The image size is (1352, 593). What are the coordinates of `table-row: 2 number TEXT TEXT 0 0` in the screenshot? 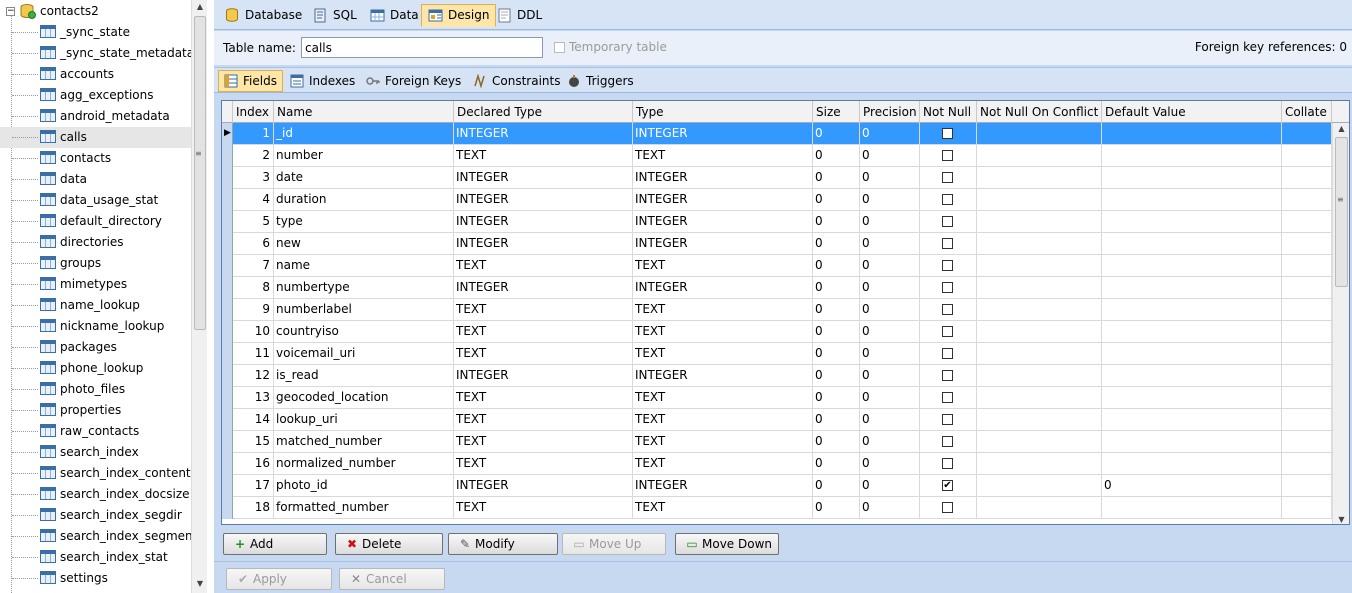 It's located at (777, 156).